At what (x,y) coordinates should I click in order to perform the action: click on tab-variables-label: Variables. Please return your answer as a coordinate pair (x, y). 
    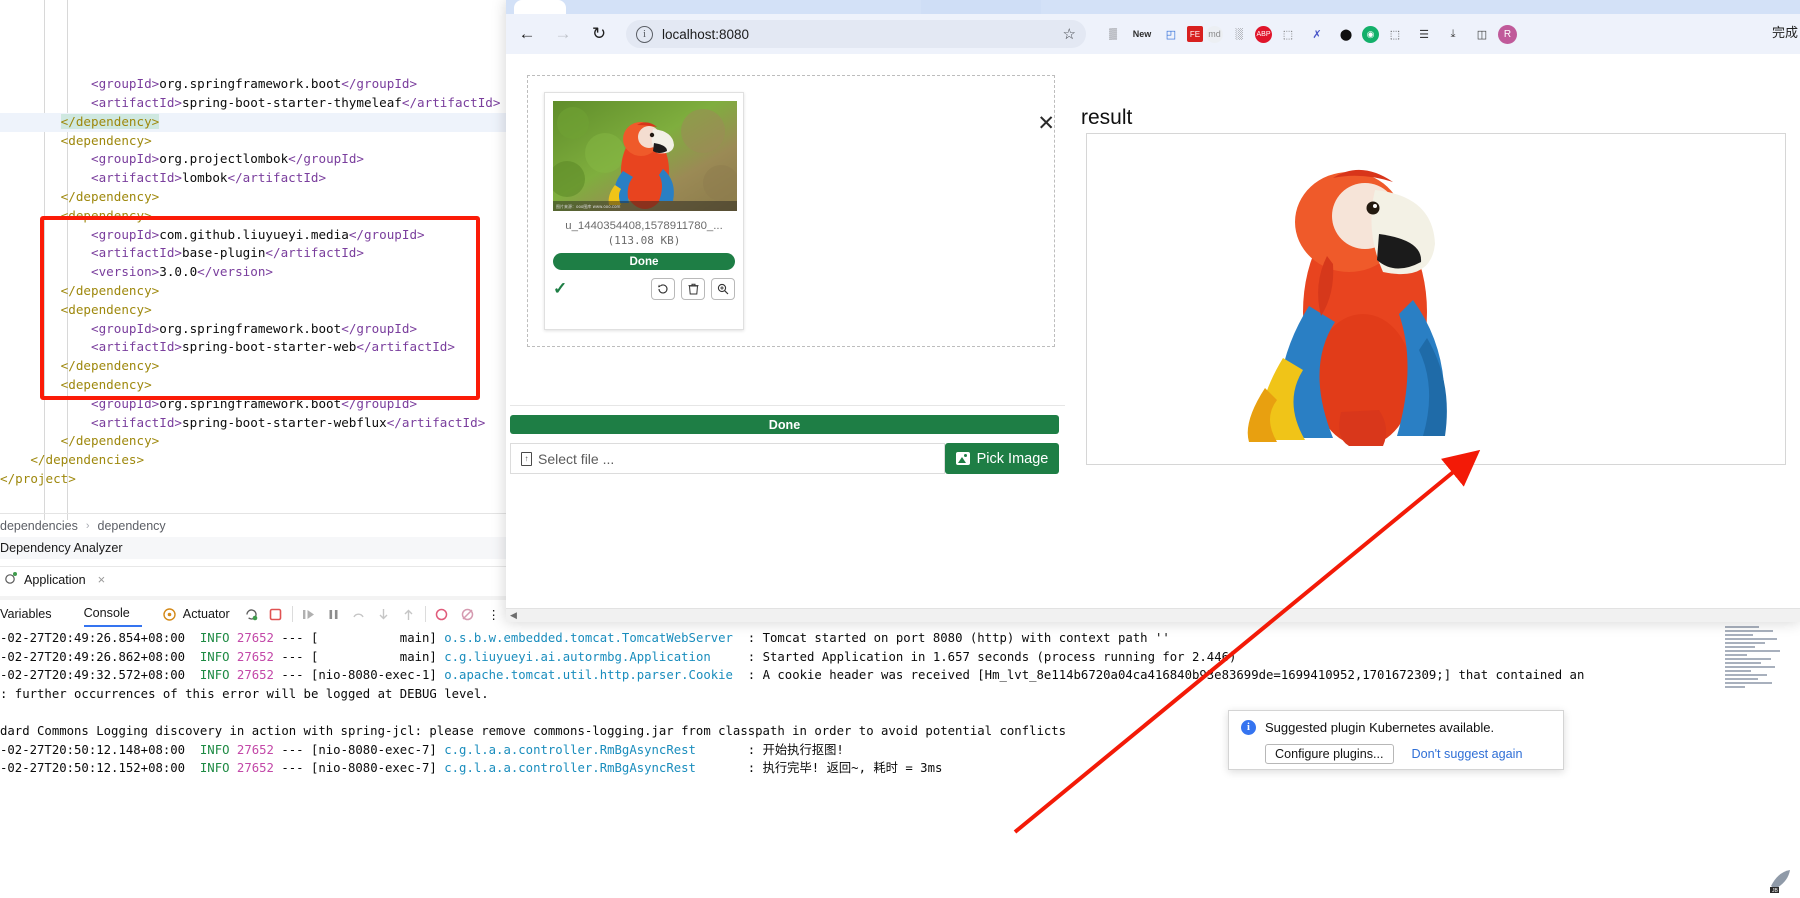
    Looking at the image, I should click on (26, 613).